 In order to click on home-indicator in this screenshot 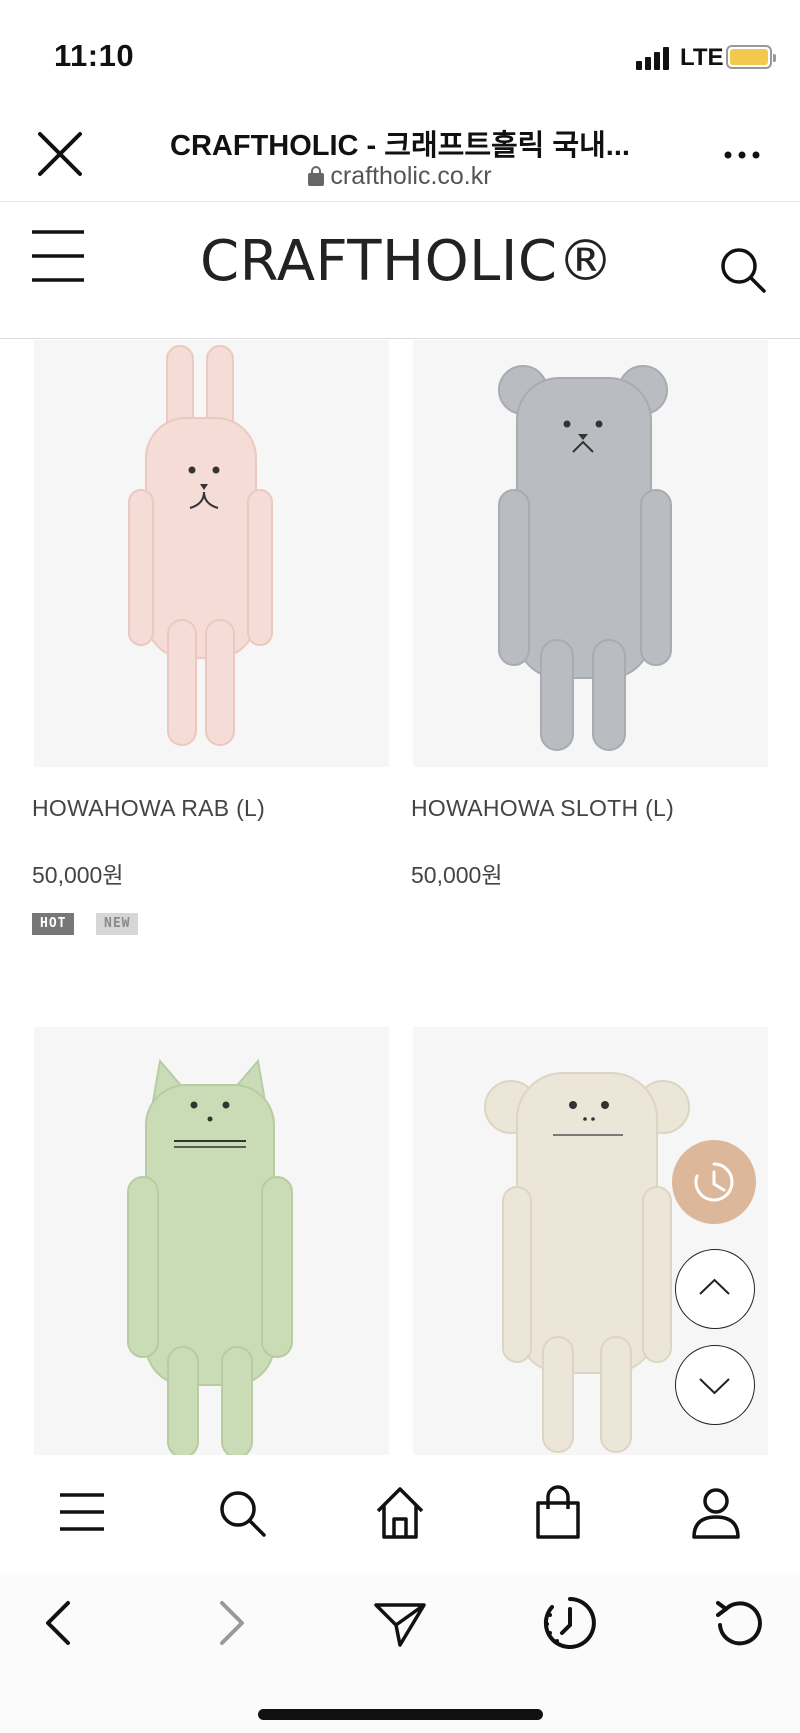, I will do `click(400, 1714)`.